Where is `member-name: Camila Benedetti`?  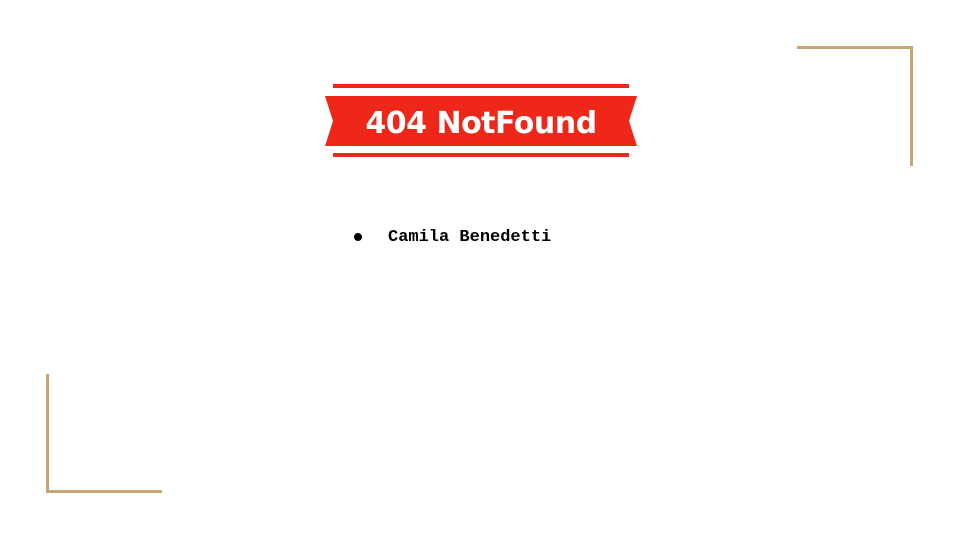 member-name: Camila Benedetti is located at coordinates (470, 237).